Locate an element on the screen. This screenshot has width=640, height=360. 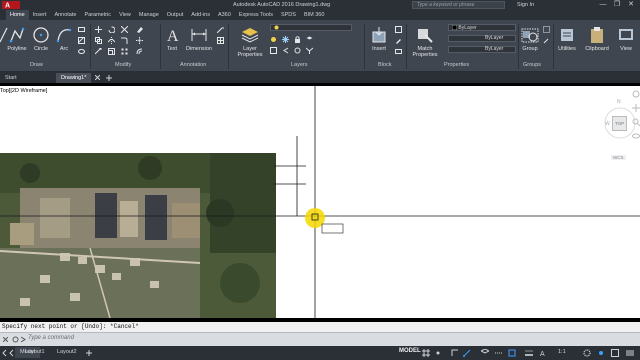
command-line: Type a command is located at coordinates (320, 339).